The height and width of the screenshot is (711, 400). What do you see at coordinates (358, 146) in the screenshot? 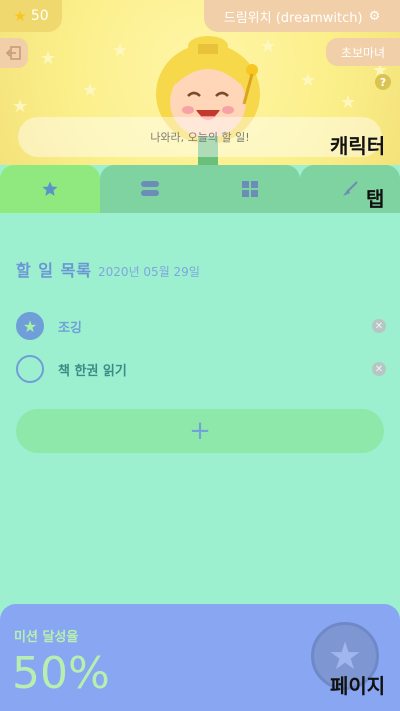
I see `annotation-character: 캐릭터` at bounding box center [358, 146].